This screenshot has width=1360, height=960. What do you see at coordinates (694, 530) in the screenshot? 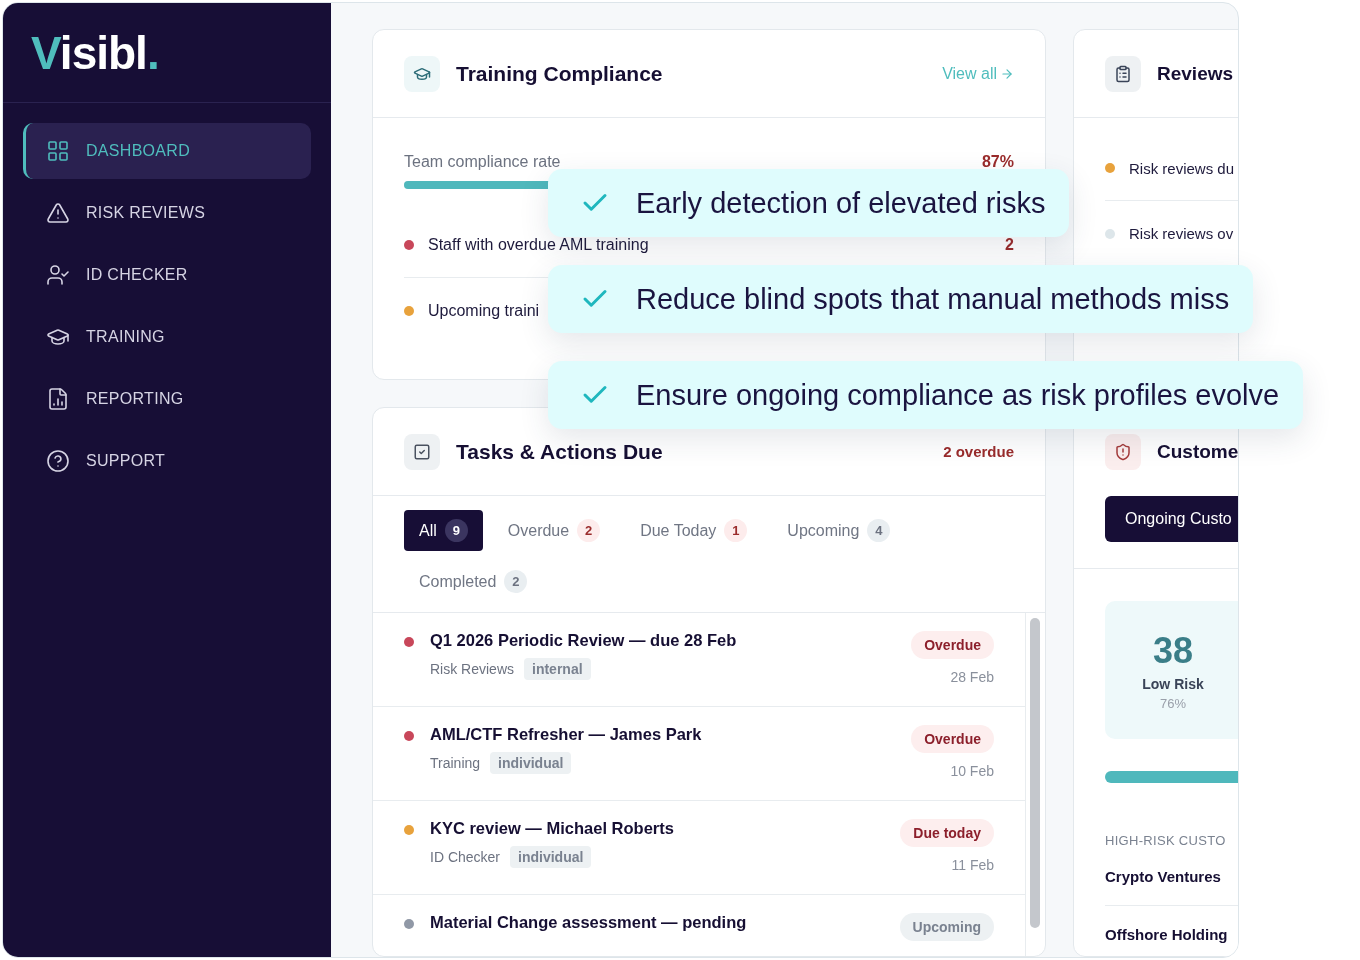
I see `filter-tab: Due Today 1` at bounding box center [694, 530].